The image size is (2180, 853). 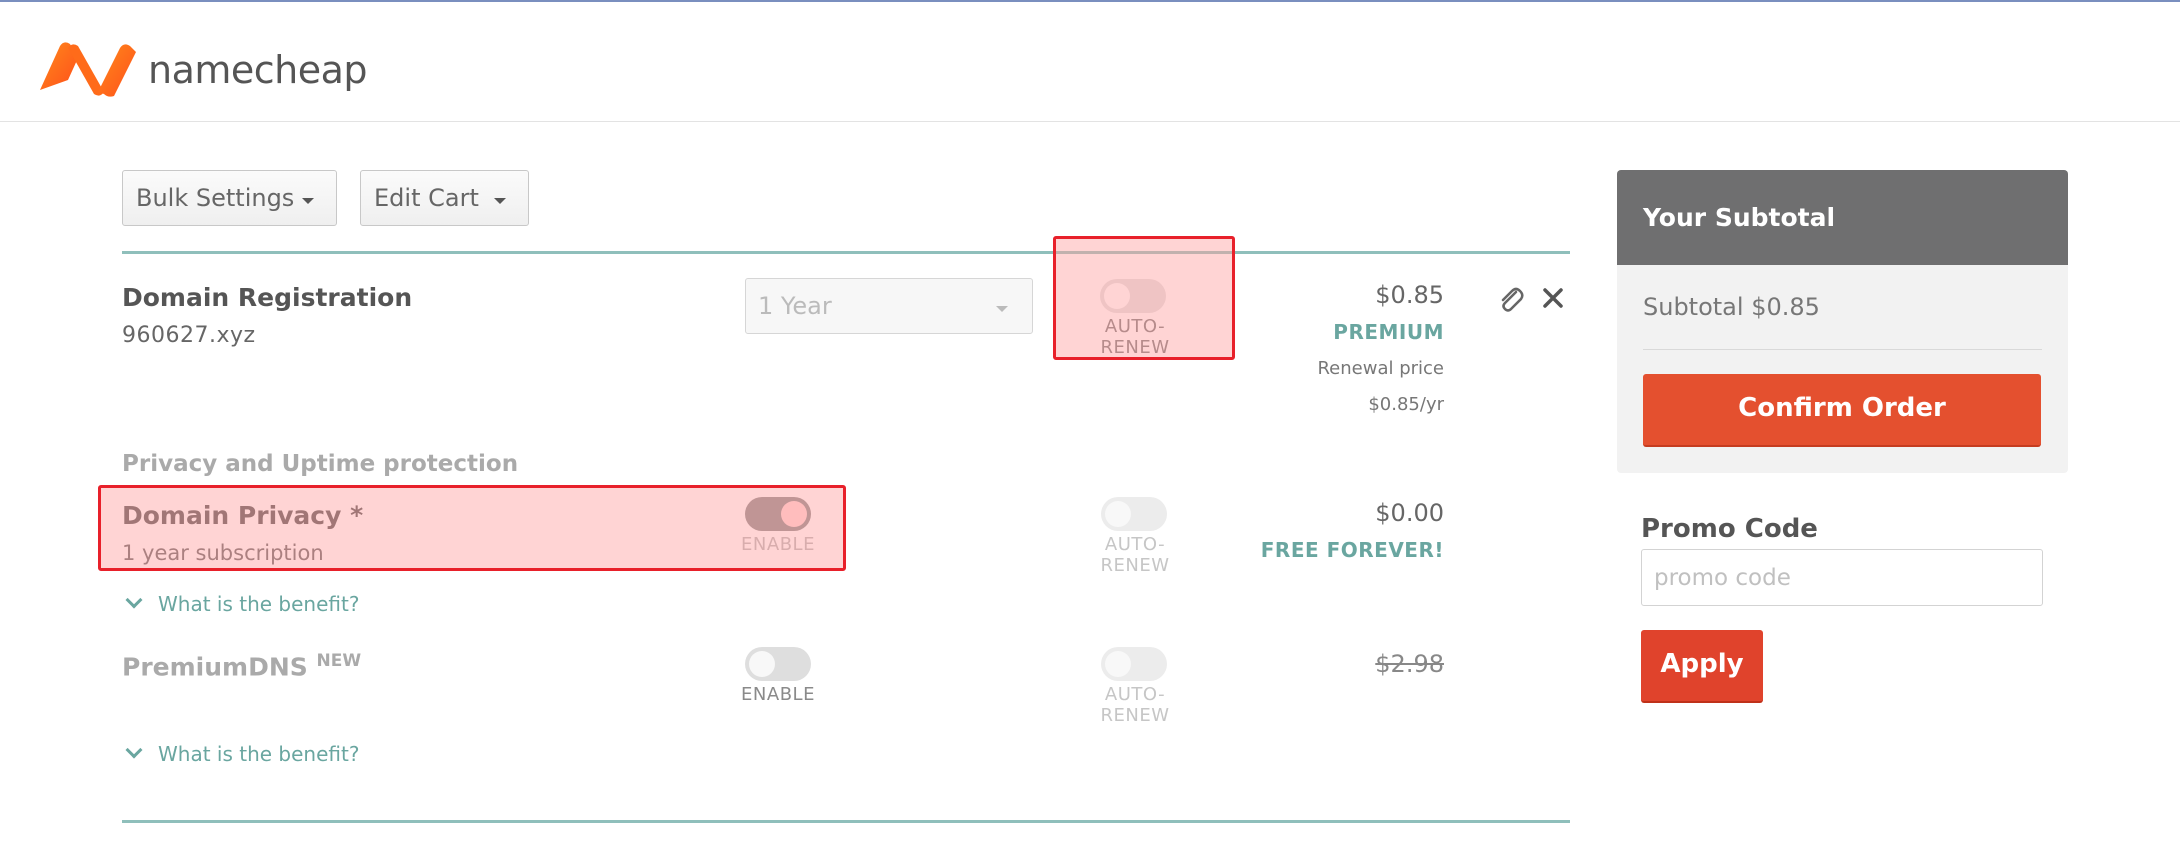 I want to click on addon-price-tag: FREE FOREVER!, so click(x=1352, y=550).